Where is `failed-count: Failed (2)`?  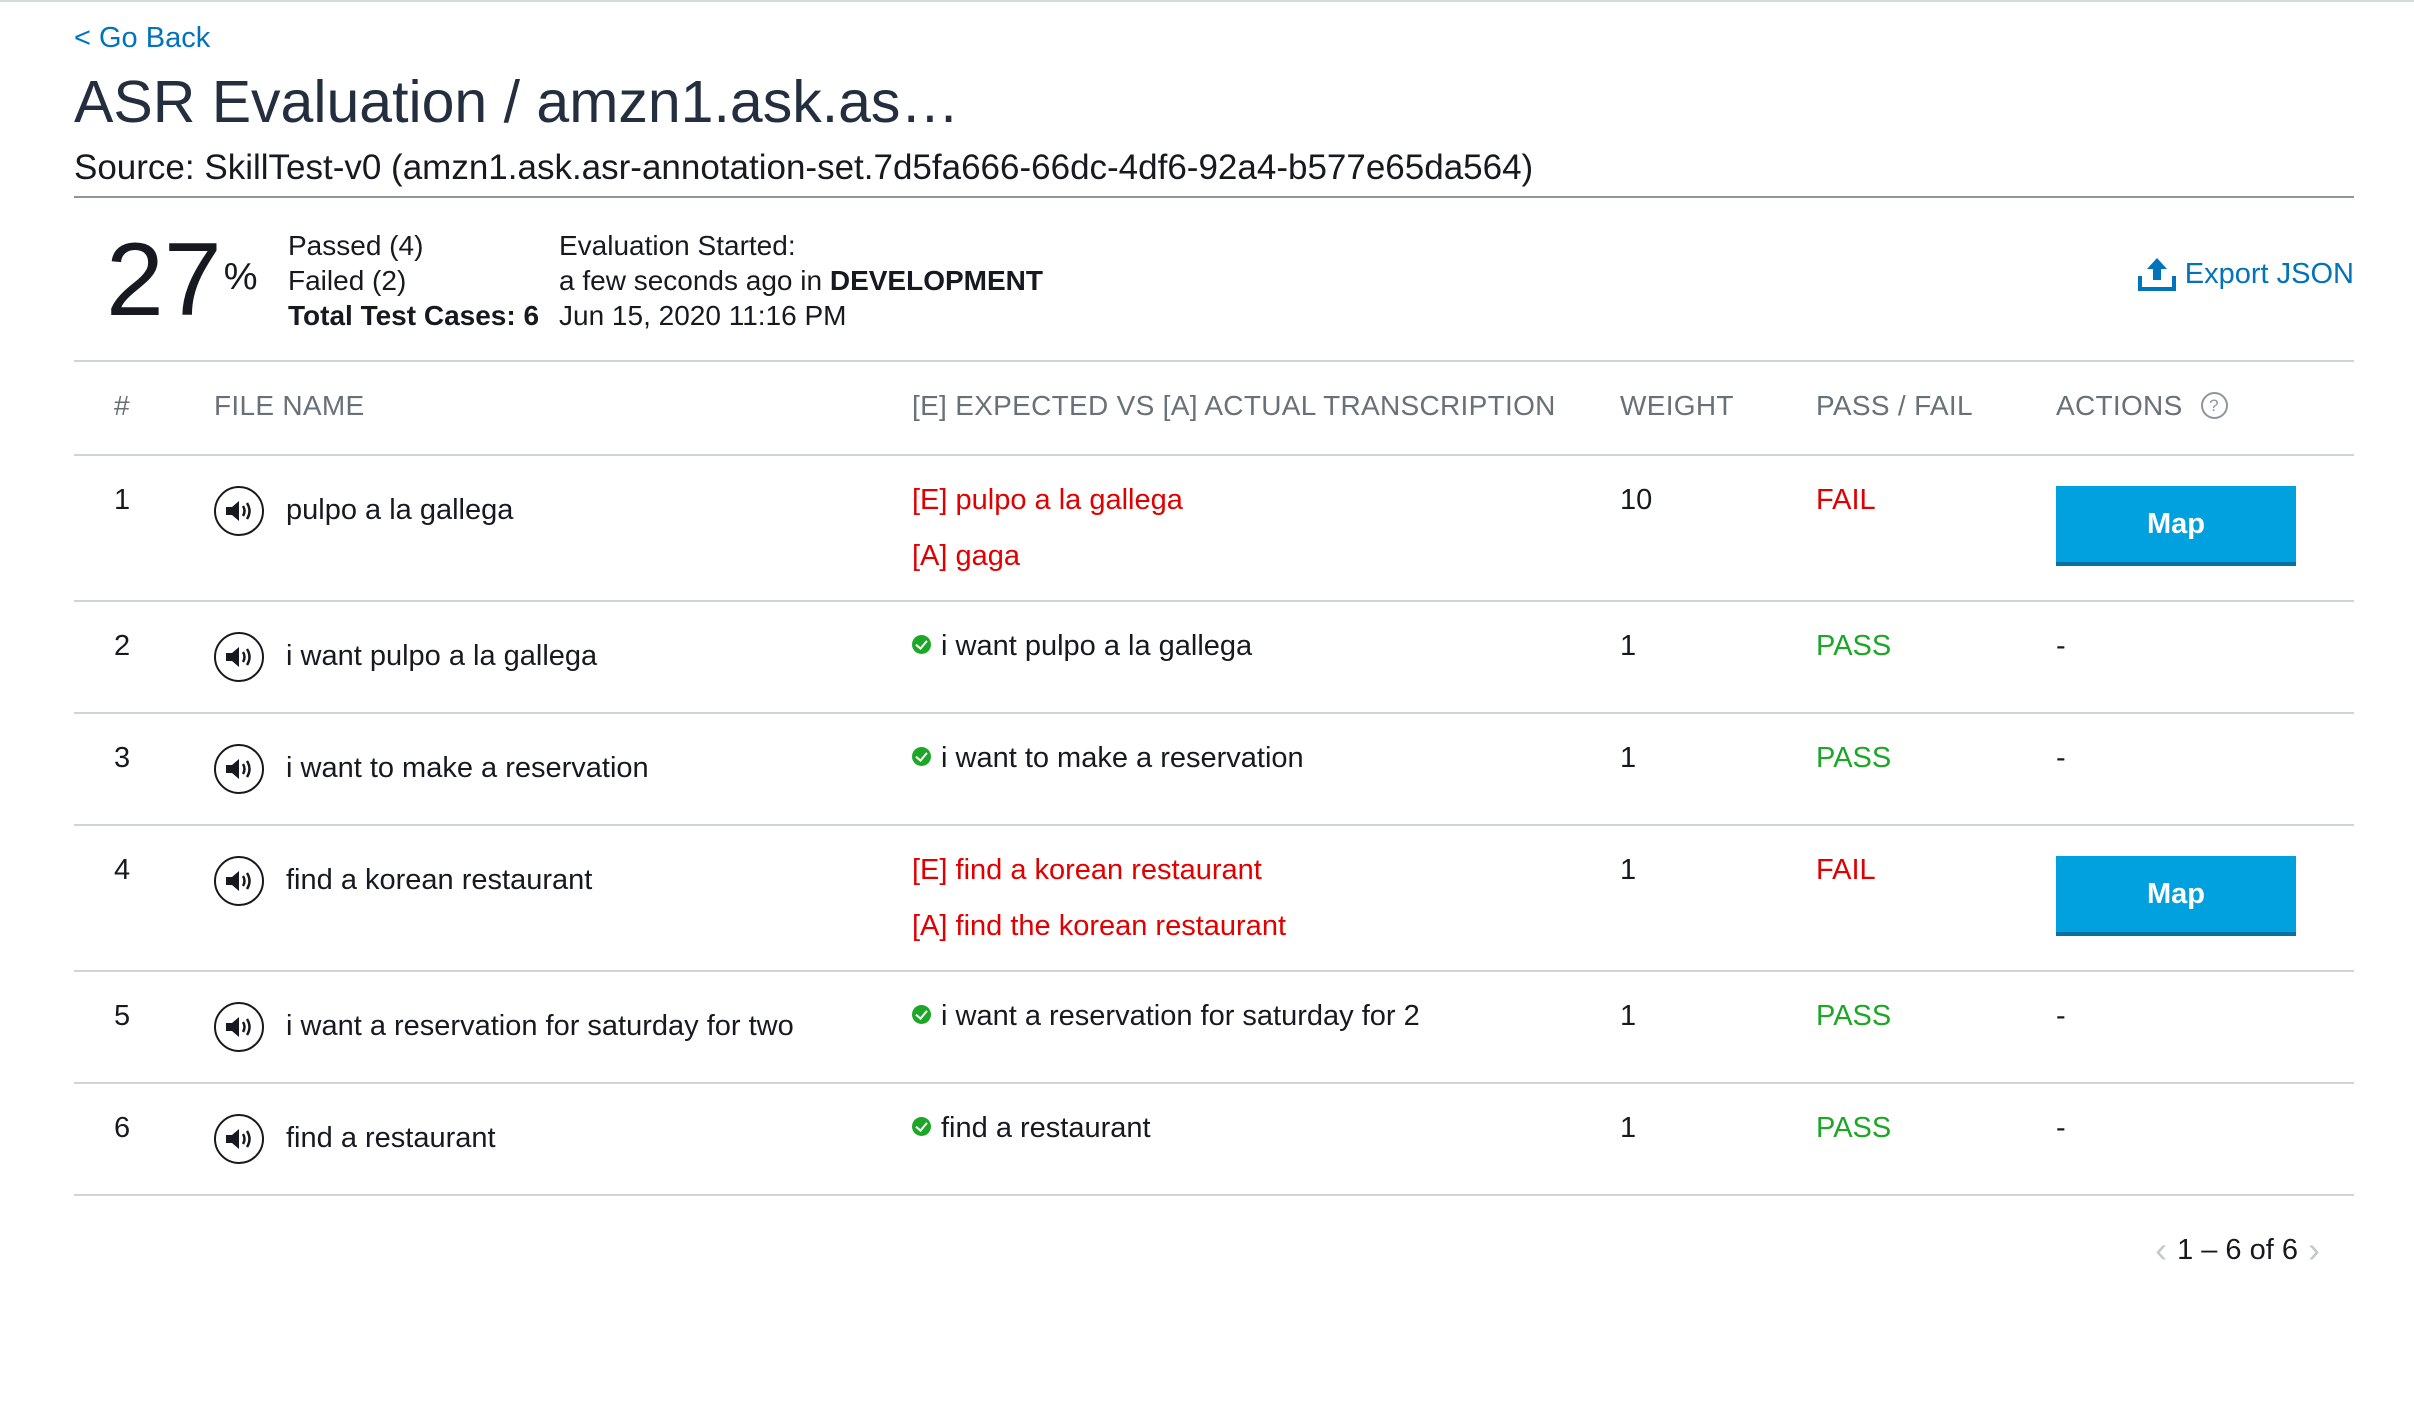
failed-count: Failed (2) is located at coordinates (347, 280).